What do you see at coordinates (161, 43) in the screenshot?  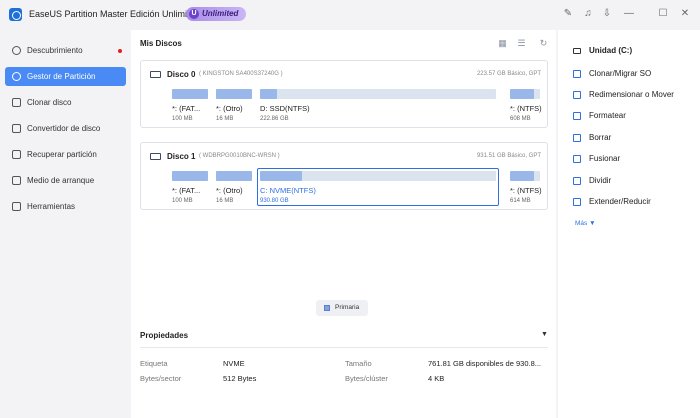 I see `page-title: Mis Discos` at bounding box center [161, 43].